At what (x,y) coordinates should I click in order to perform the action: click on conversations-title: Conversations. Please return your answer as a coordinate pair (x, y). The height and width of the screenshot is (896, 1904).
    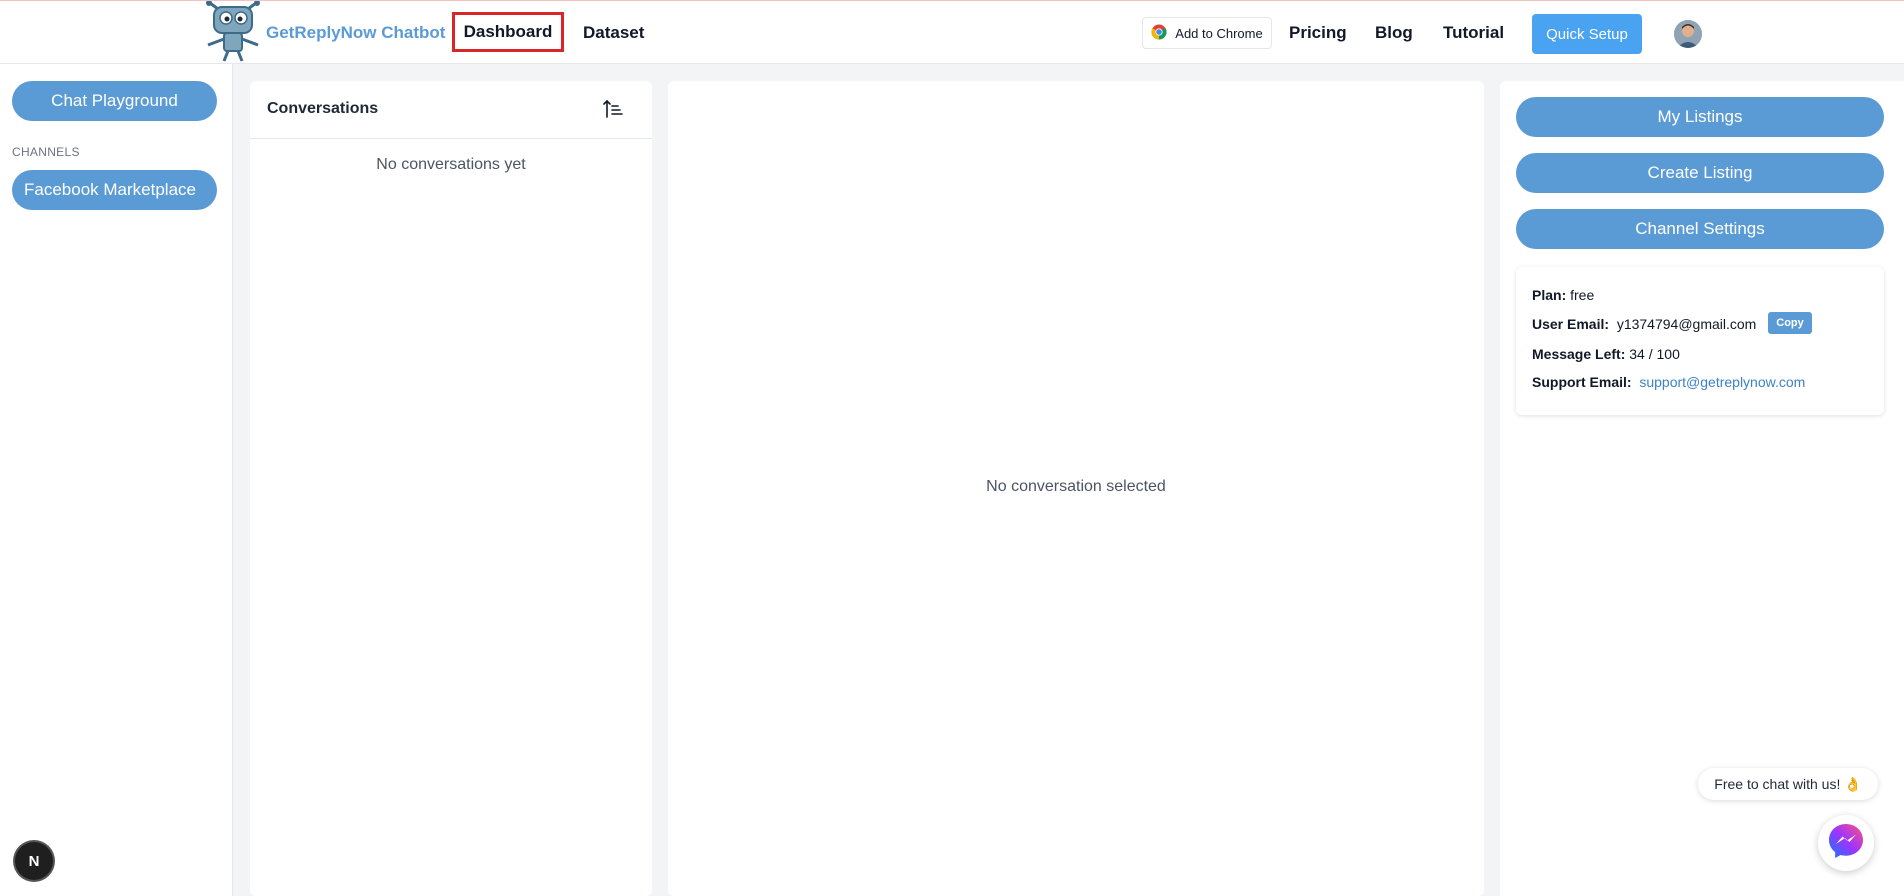
    Looking at the image, I should click on (323, 108).